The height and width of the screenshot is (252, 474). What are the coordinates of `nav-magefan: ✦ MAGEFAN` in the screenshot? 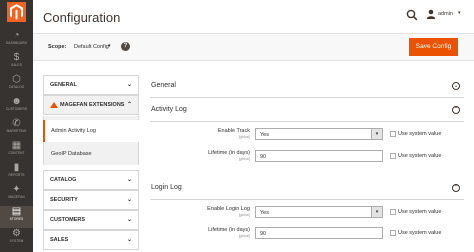 It's located at (16, 195).